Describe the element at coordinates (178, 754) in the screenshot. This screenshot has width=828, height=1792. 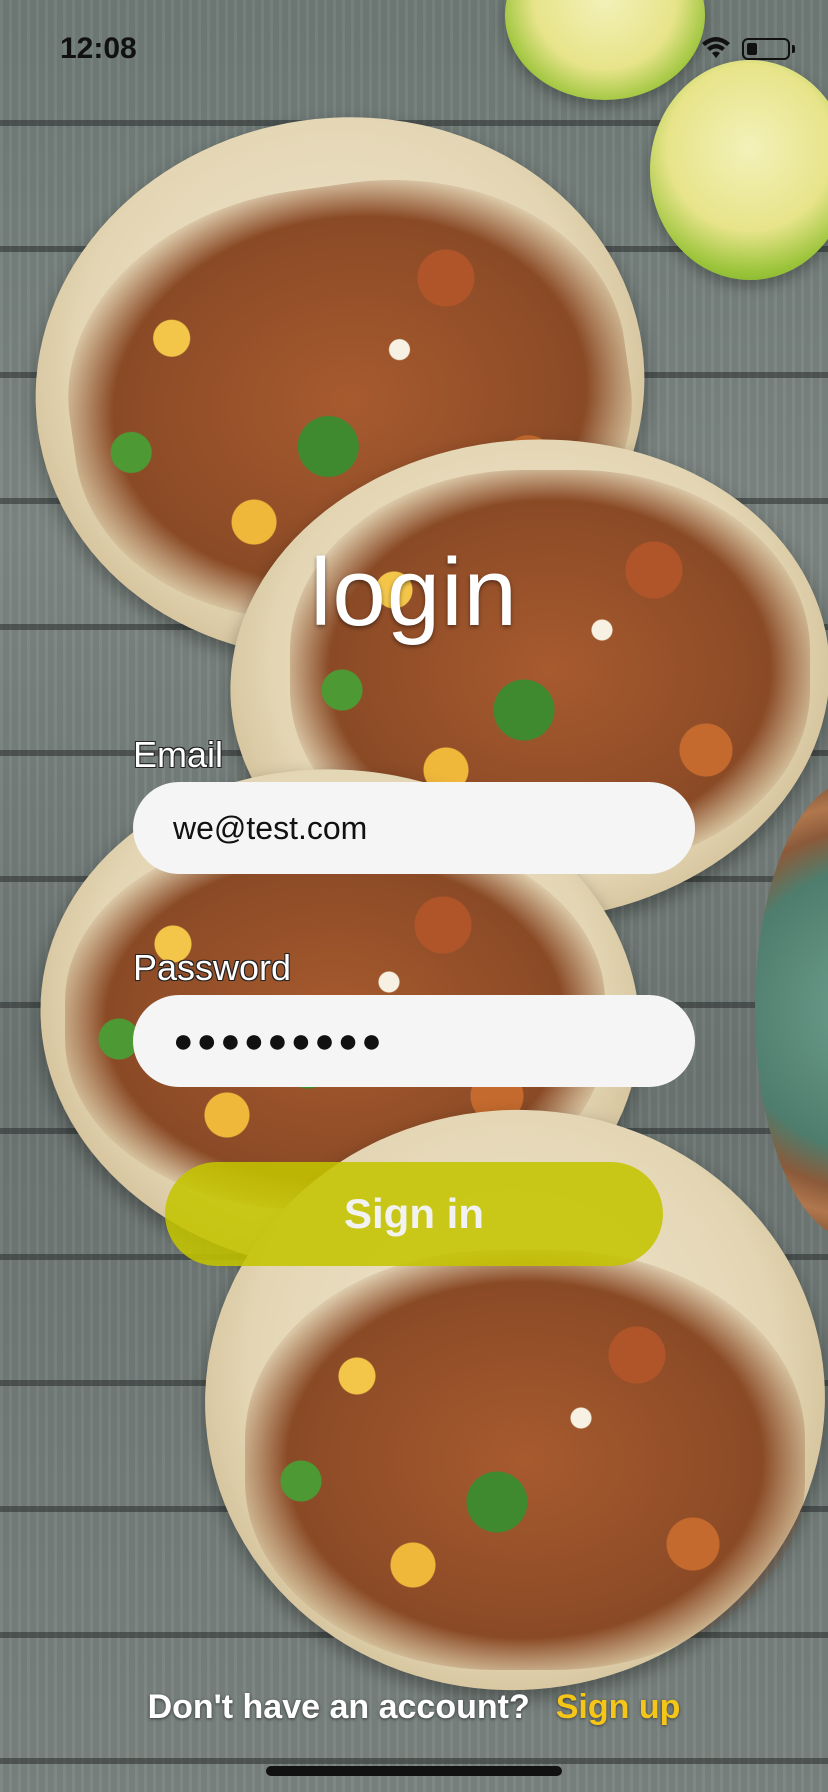
I see `email-label: Email` at that location.